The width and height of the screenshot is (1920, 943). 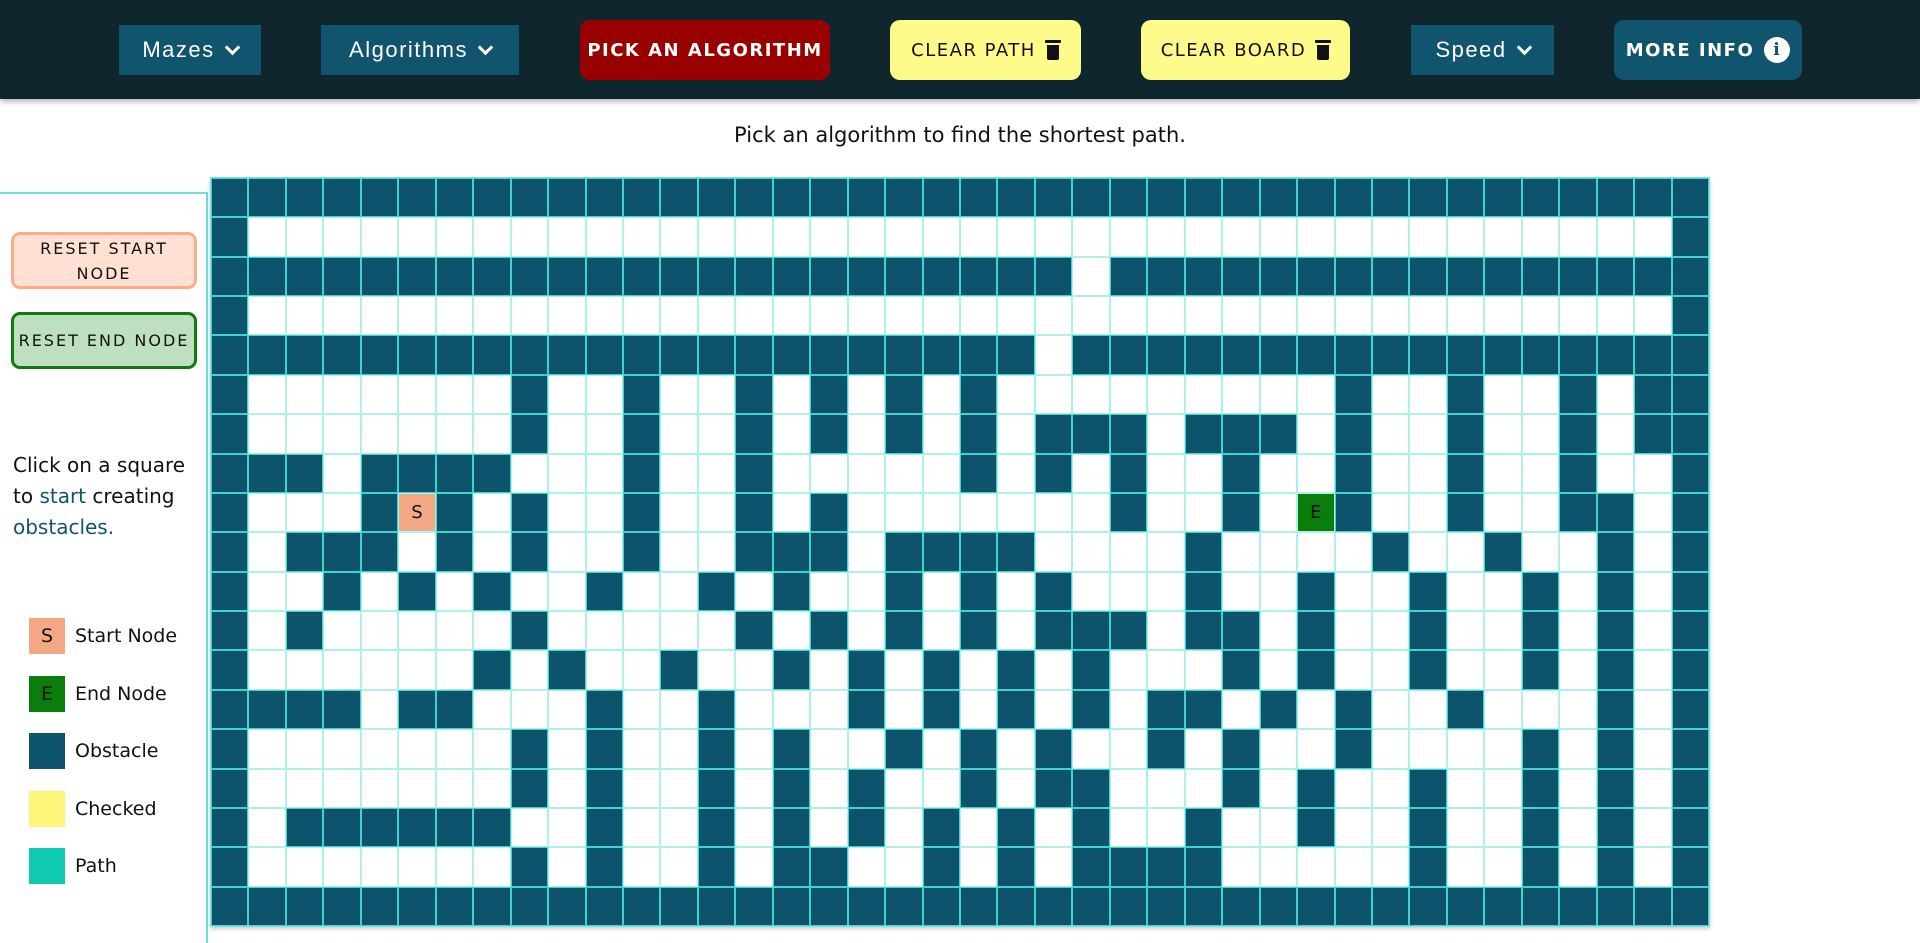 What do you see at coordinates (1708, 50) in the screenshot?
I see `more-info-button: MORE INFO i` at bounding box center [1708, 50].